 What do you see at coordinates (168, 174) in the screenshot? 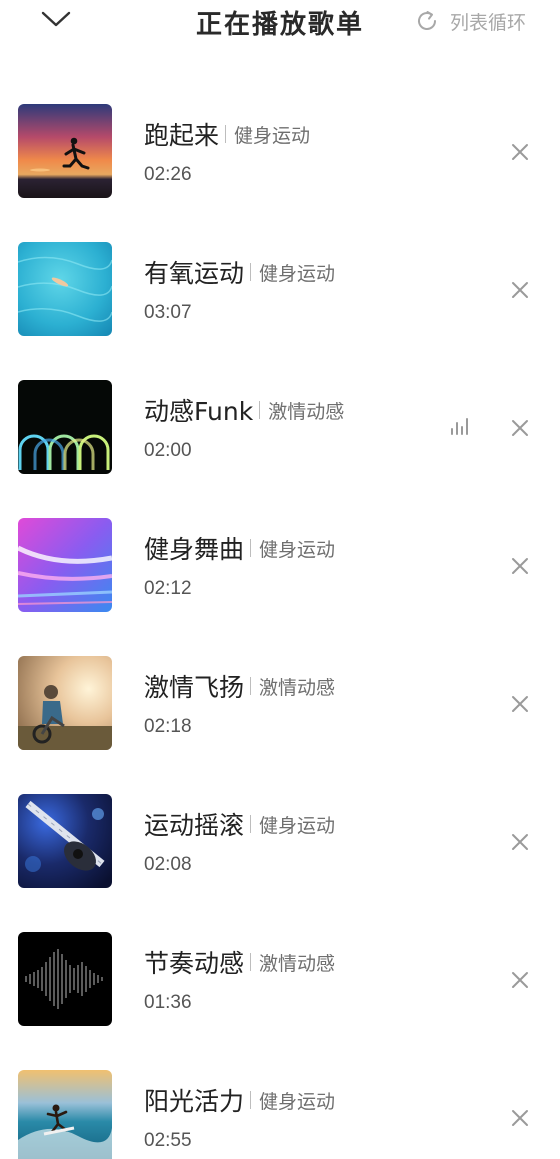
I see `song-duration: 02:26` at bounding box center [168, 174].